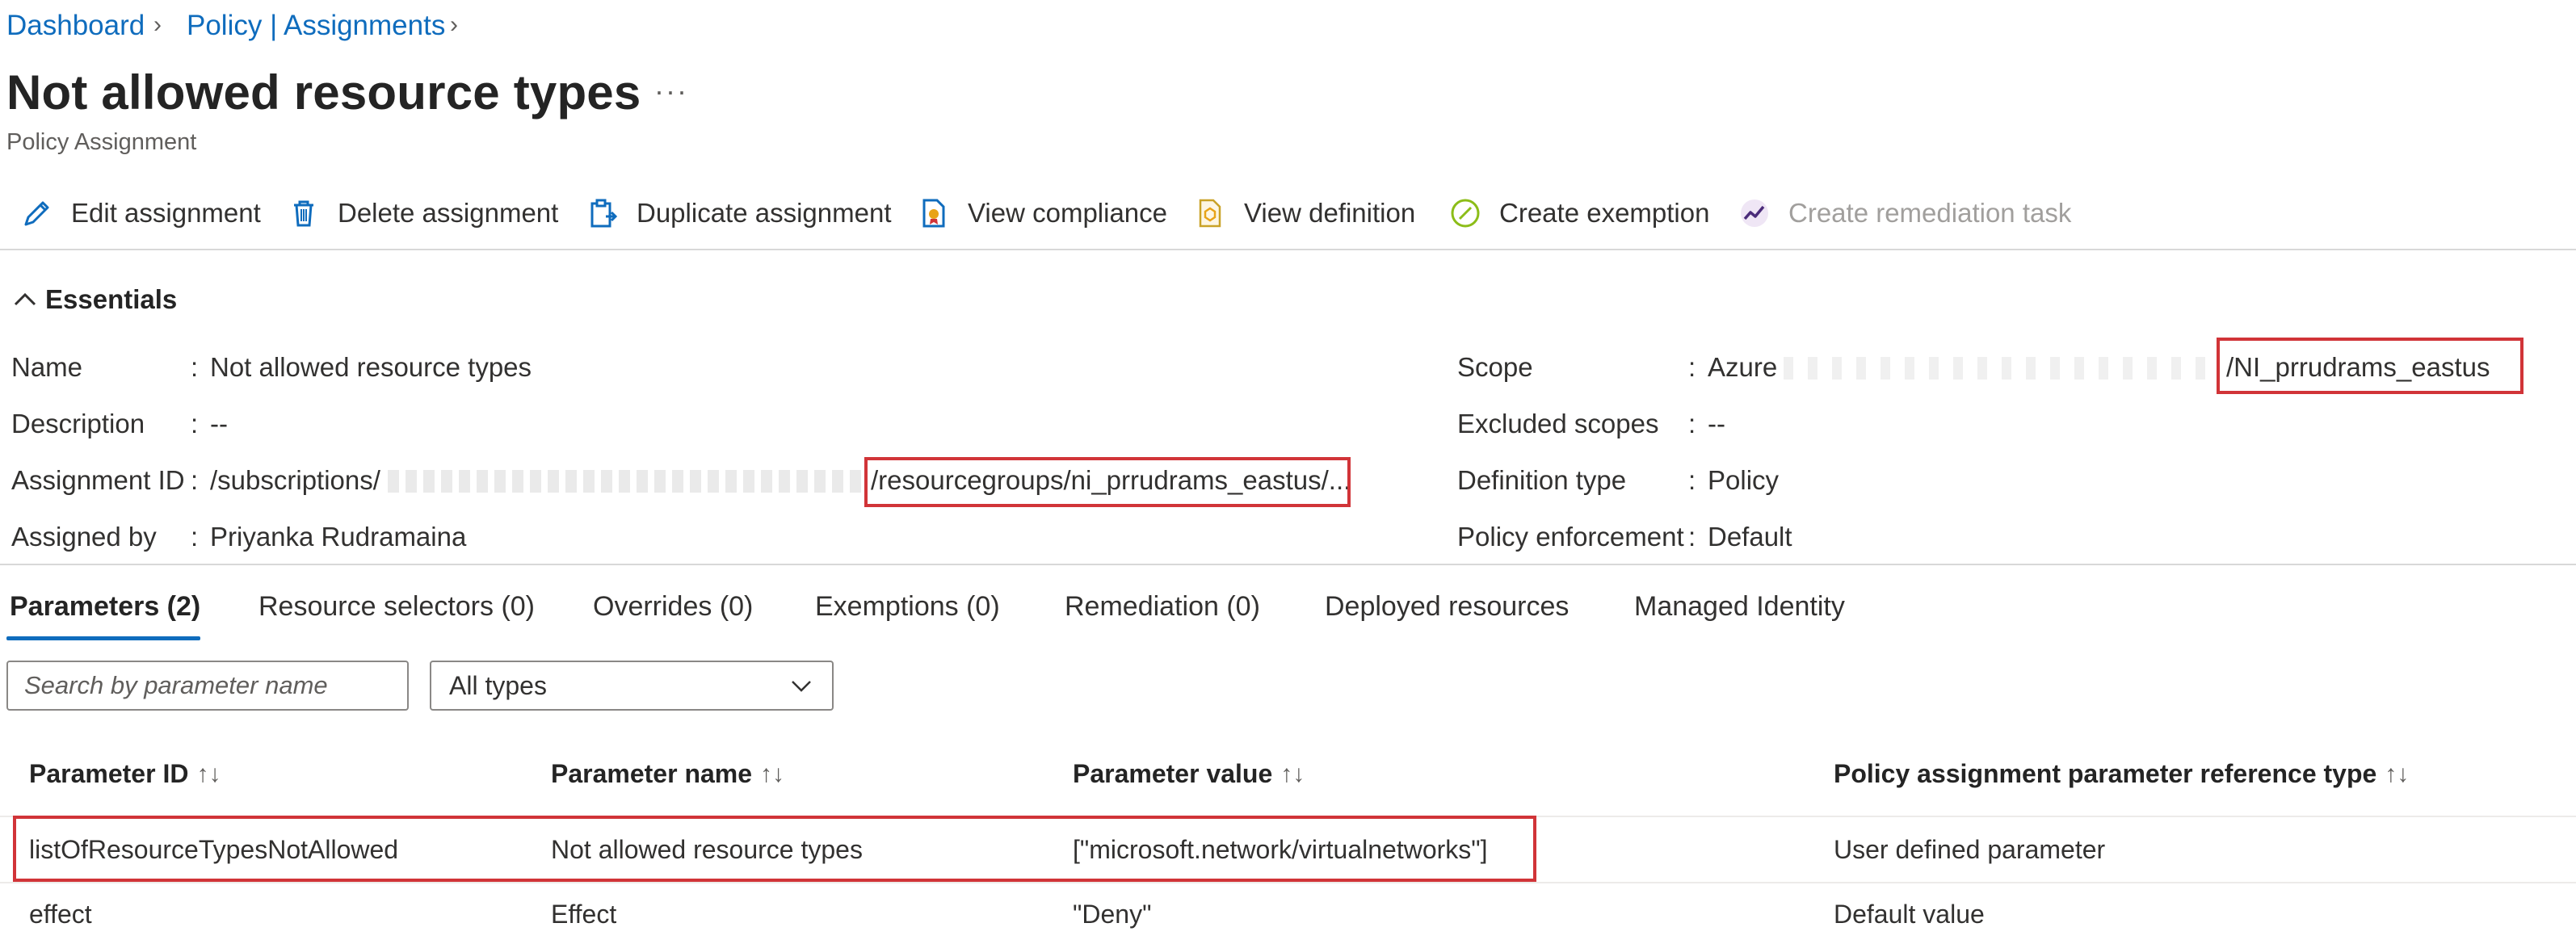  I want to click on prop-value-definition-type: Policy, so click(1744, 480).